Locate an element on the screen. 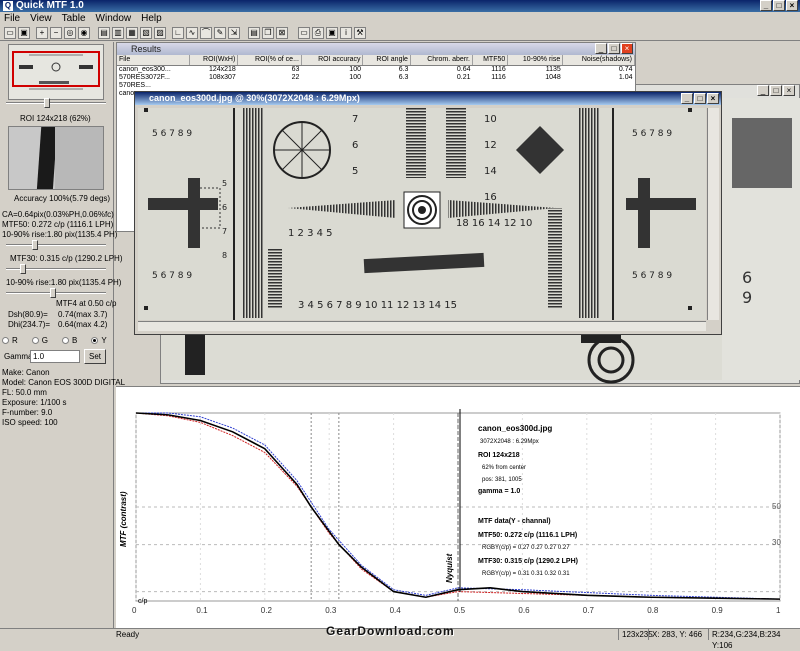 Image resolution: width=800 pixels, height=651 pixels. image-close-button: × is located at coordinates (713, 98).